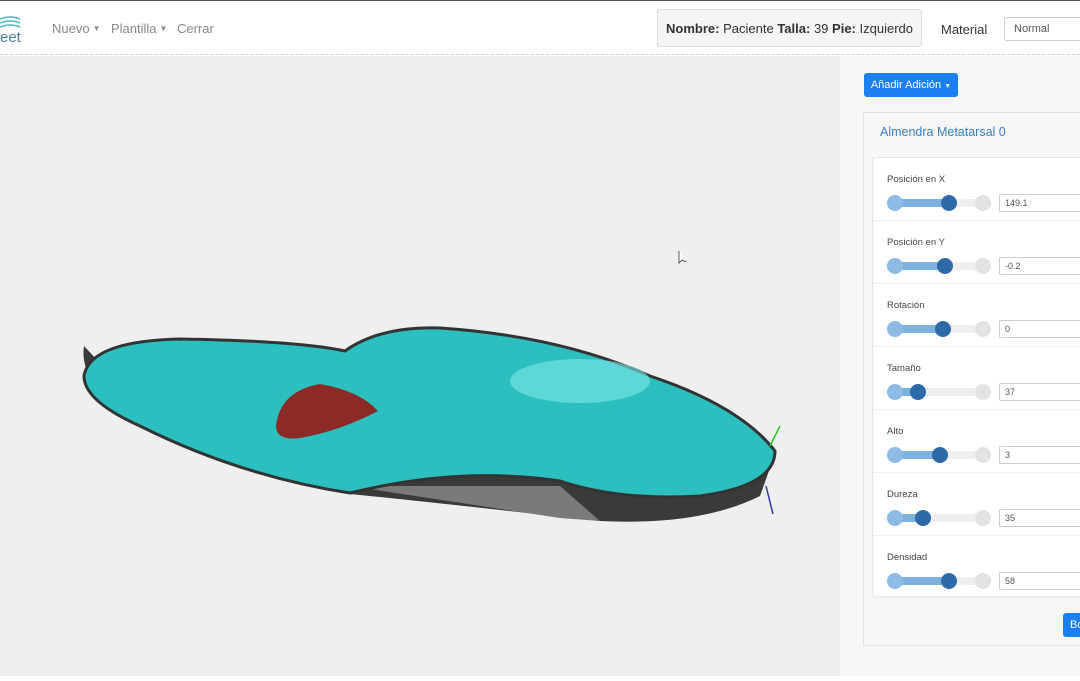 Image resolution: width=1080 pixels, height=681 pixels. I want to click on param-label: Alto, so click(895, 431).